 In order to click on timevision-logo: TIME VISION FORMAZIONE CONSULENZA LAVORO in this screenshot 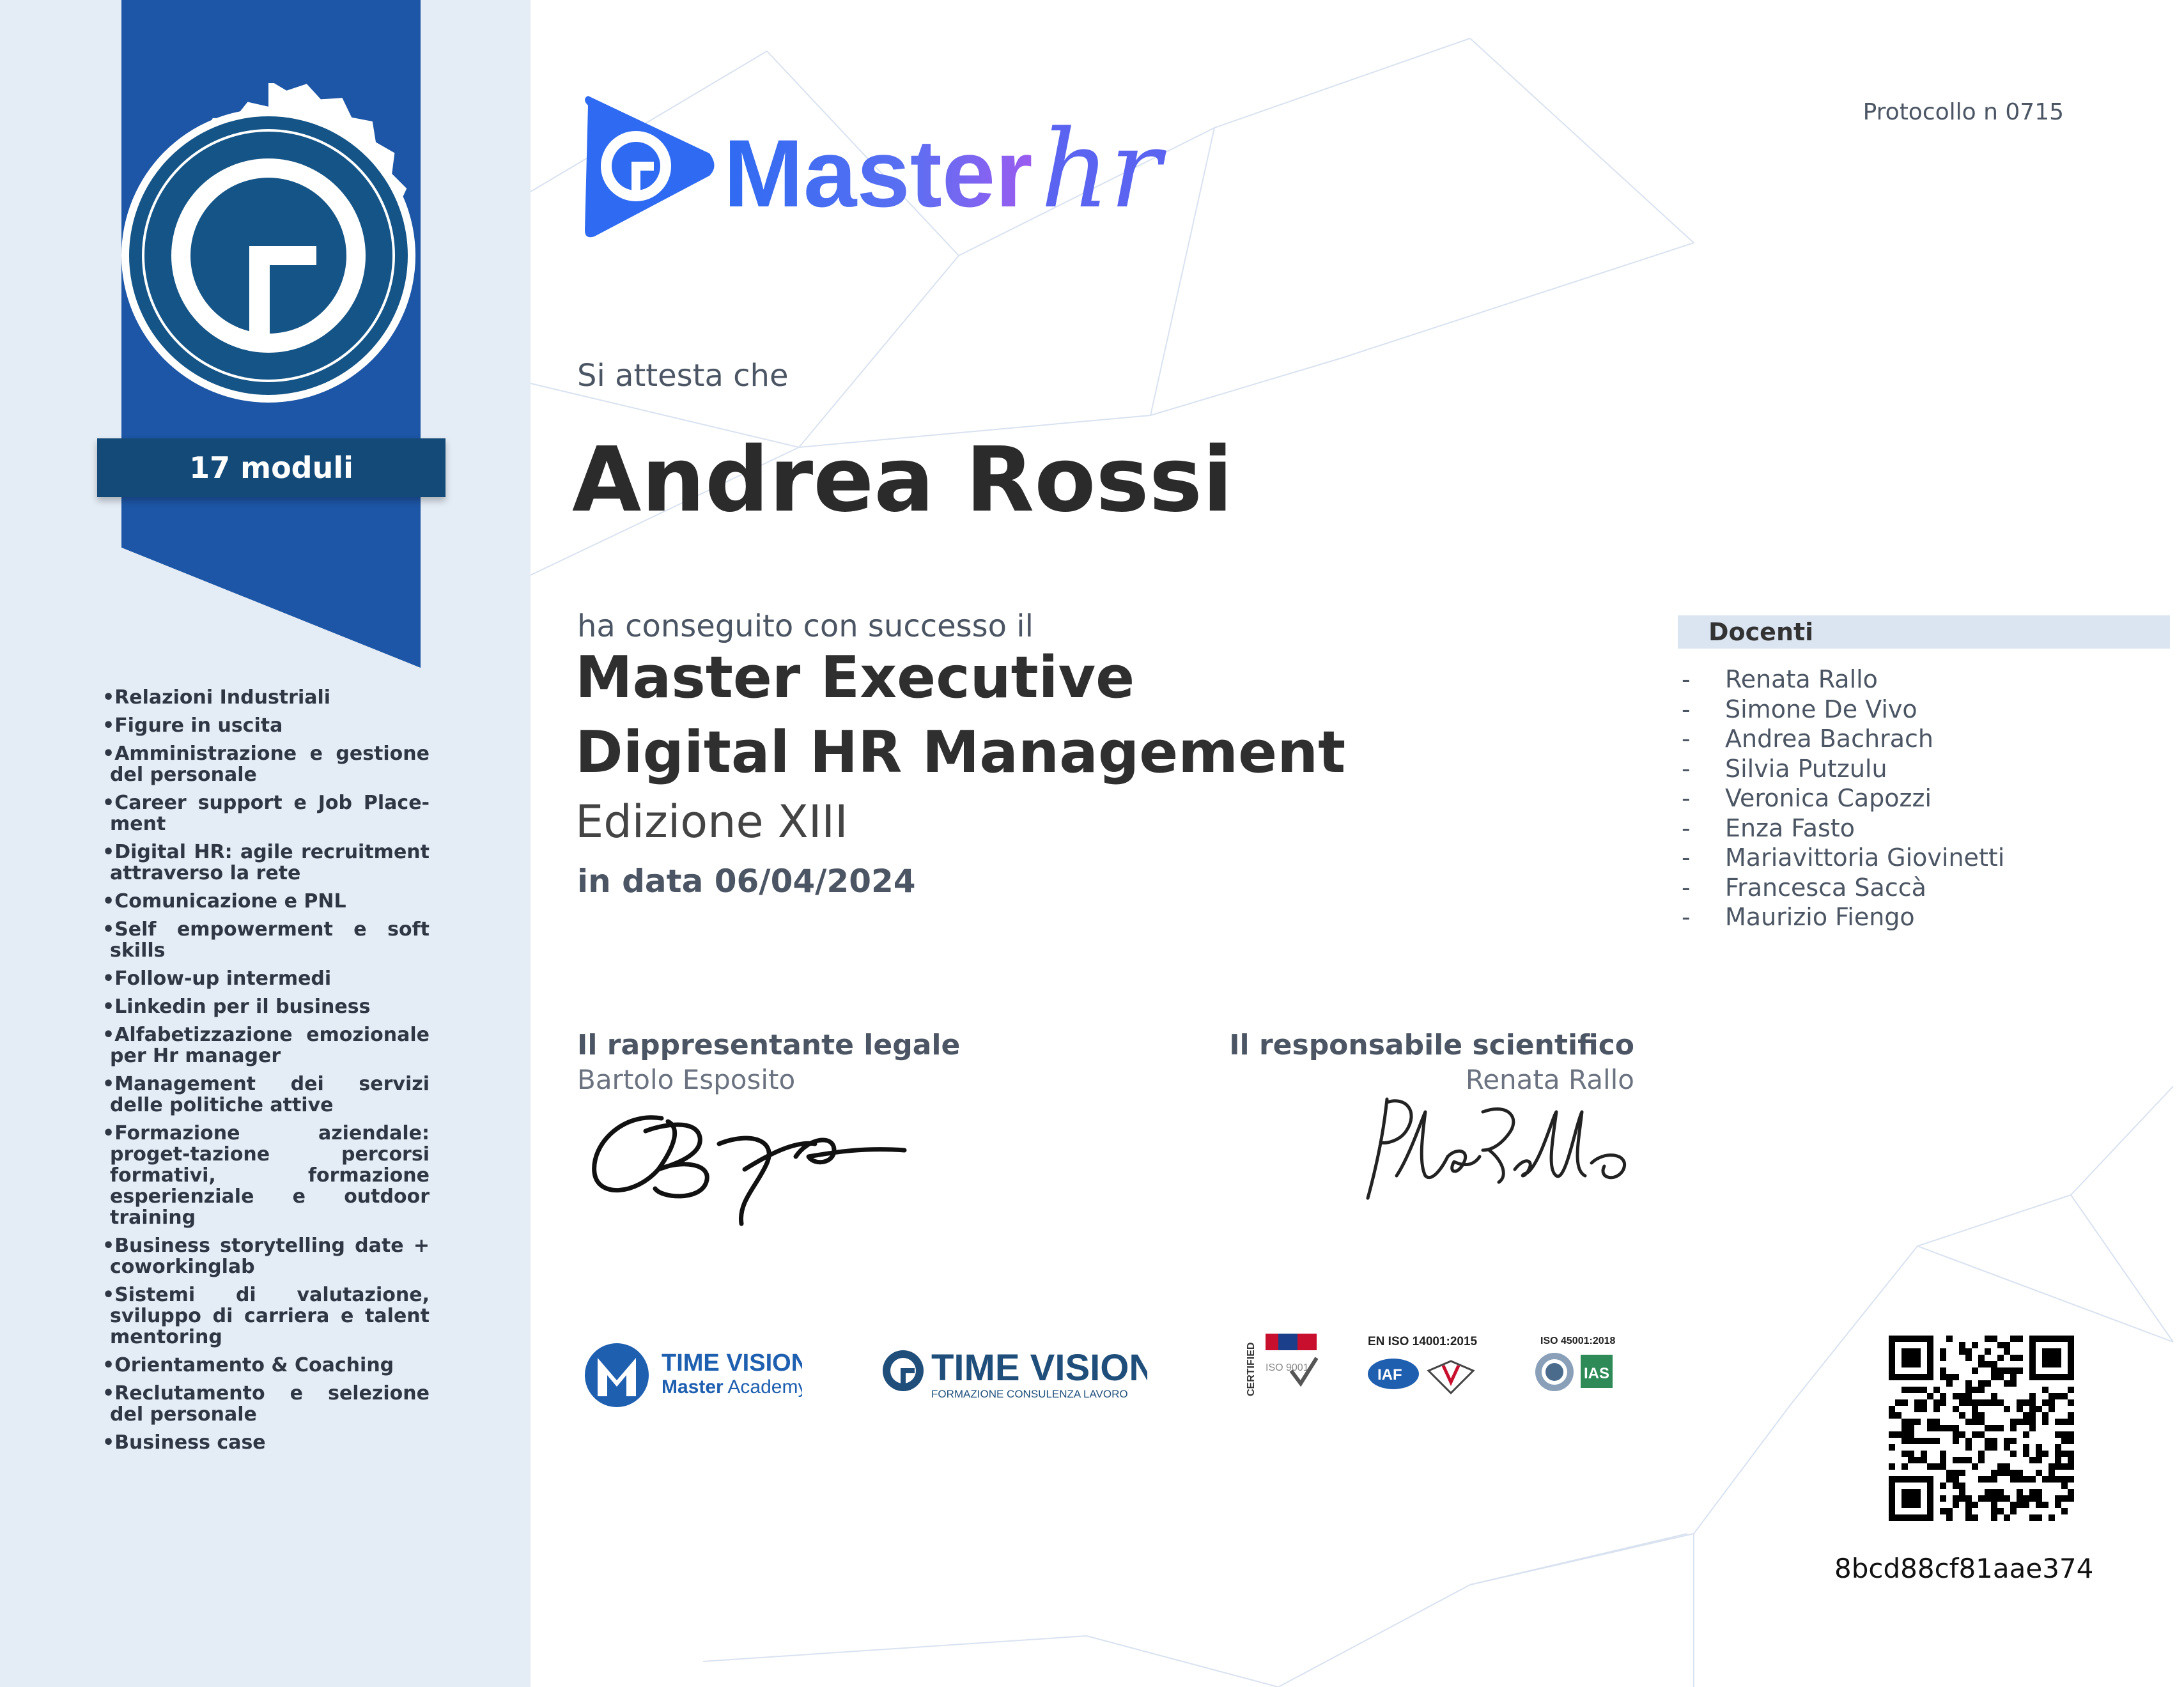, I will do `click(1015, 1374)`.